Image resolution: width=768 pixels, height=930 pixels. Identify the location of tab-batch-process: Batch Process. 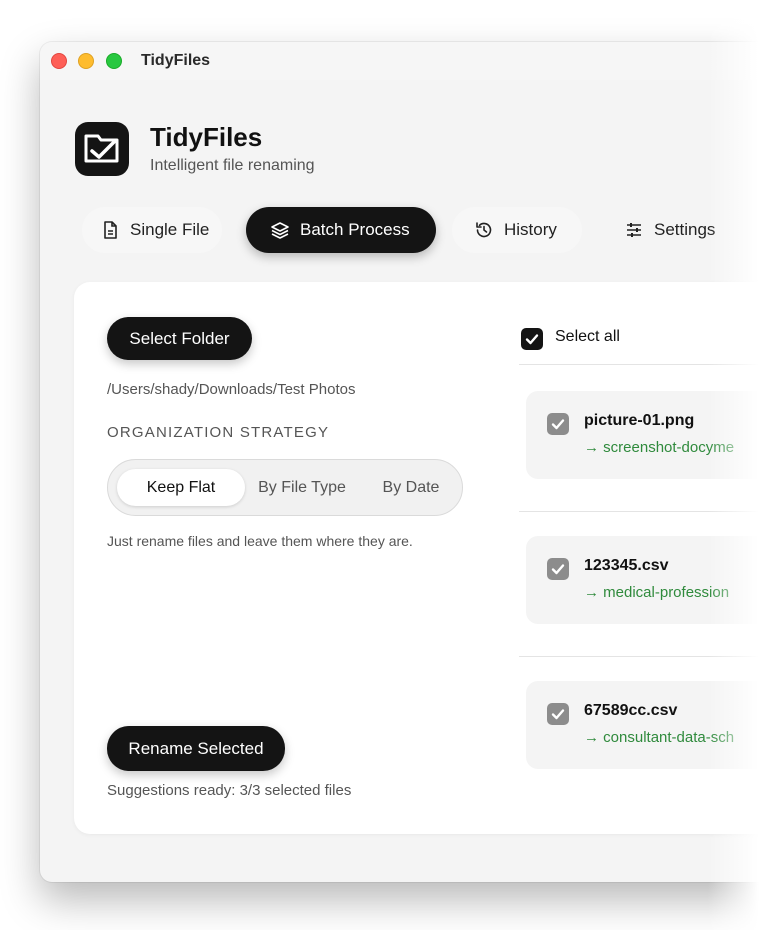
(341, 230).